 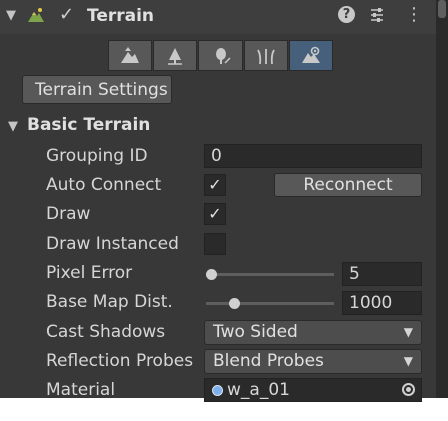 What do you see at coordinates (217, 390) in the screenshot?
I see `material-icon` at bounding box center [217, 390].